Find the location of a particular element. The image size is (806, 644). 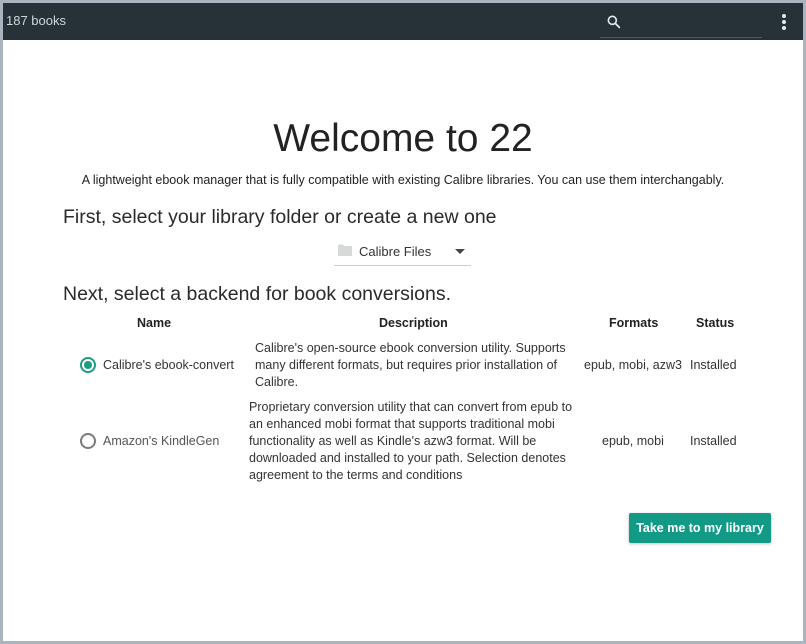

column-header-name: Name is located at coordinates (154, 323).